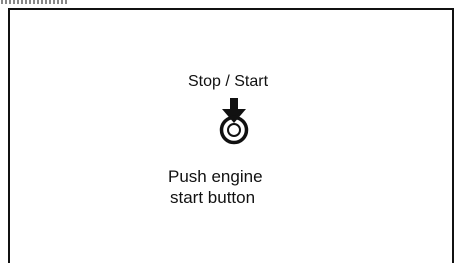 The width and height of the screenshot is (456, 269). I want to click on instruction-line-2: start button, so click(213, 197).